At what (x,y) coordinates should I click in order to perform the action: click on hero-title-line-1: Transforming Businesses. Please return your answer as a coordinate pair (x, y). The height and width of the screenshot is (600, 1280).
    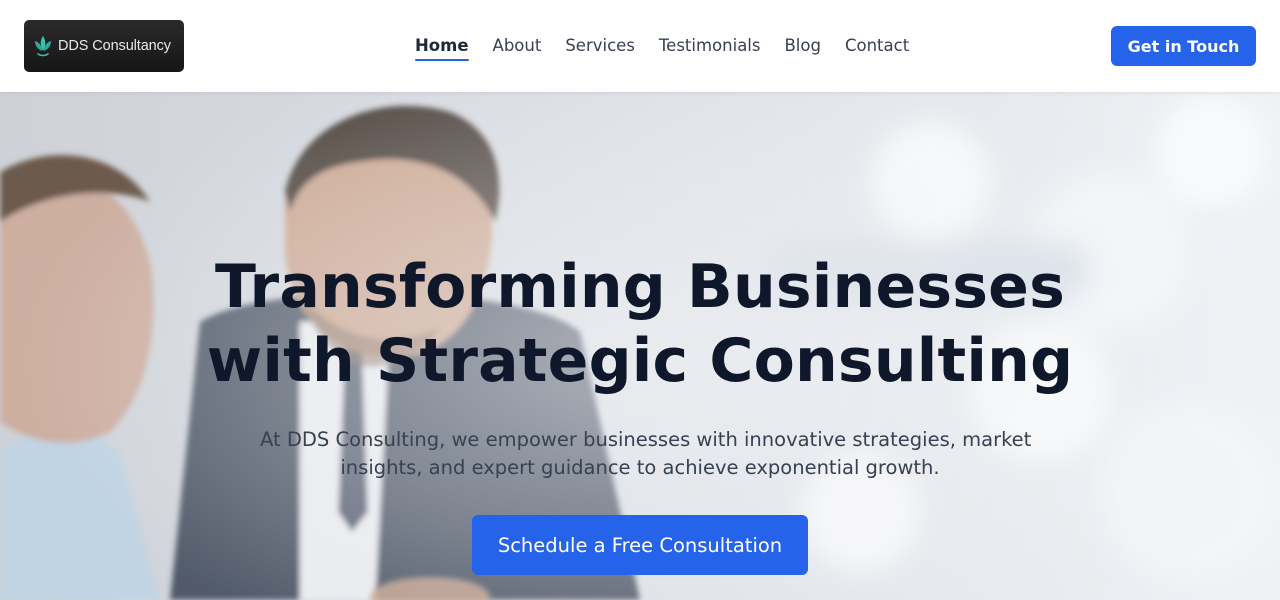
    Looking at the image, I should click on (640, 287).